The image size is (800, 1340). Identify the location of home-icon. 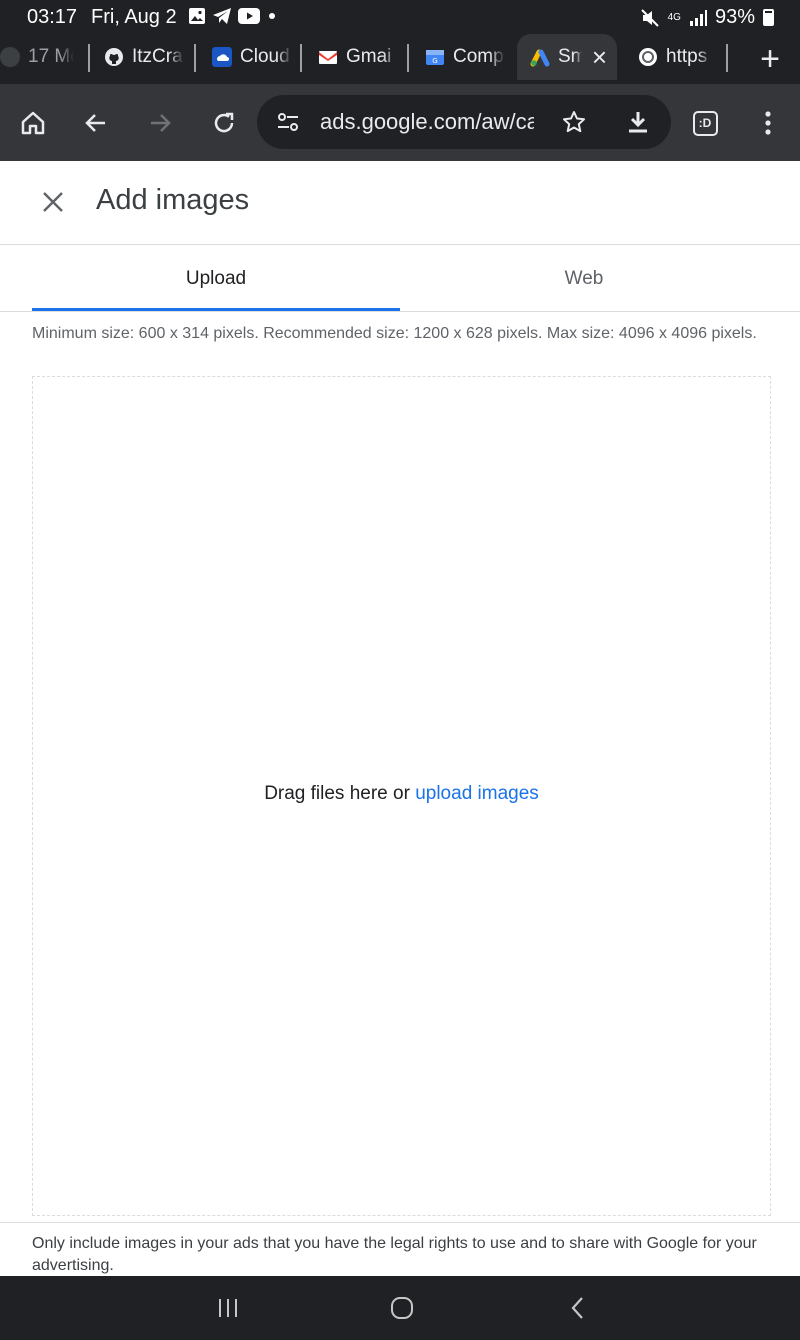
(33, 123).